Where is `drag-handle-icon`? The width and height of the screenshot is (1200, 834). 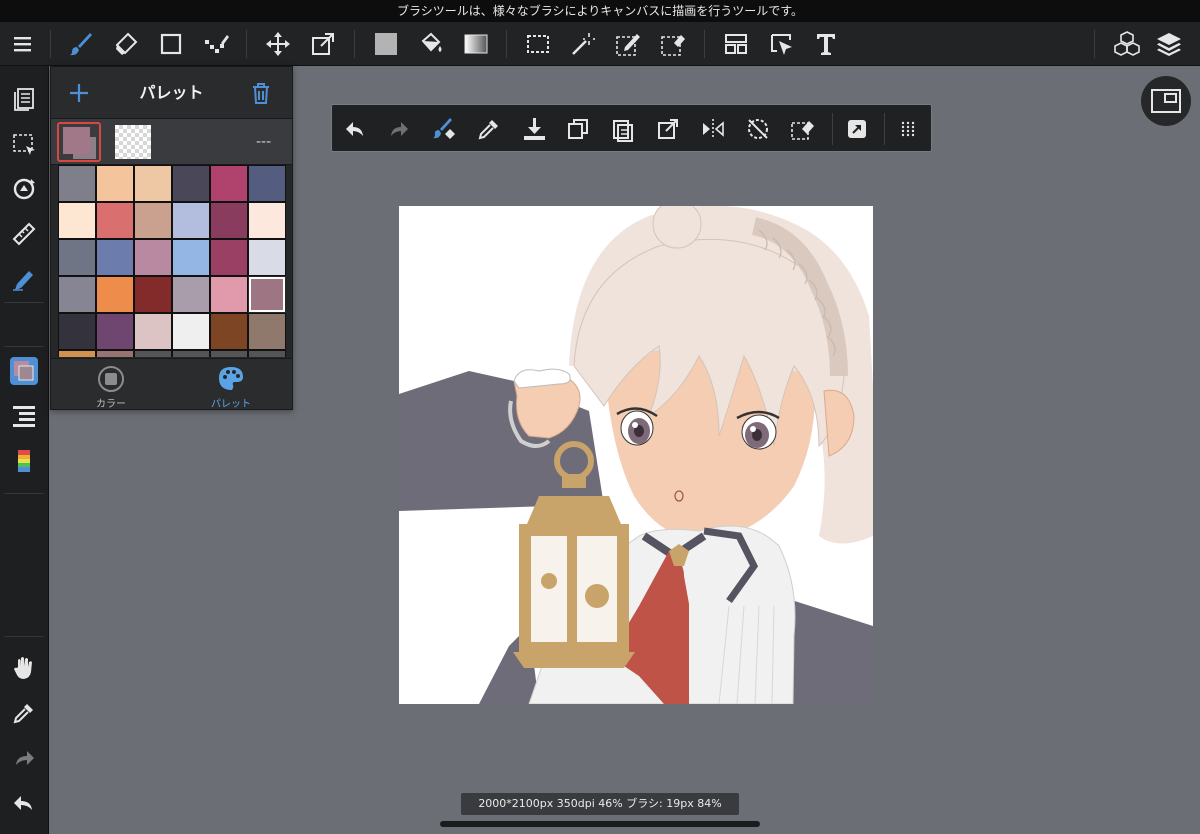
drag-handle-icon is located at coordinates (908, 129).